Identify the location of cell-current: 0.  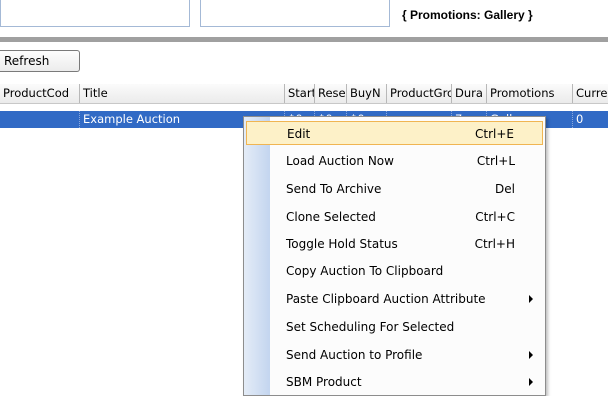
(580, 119).